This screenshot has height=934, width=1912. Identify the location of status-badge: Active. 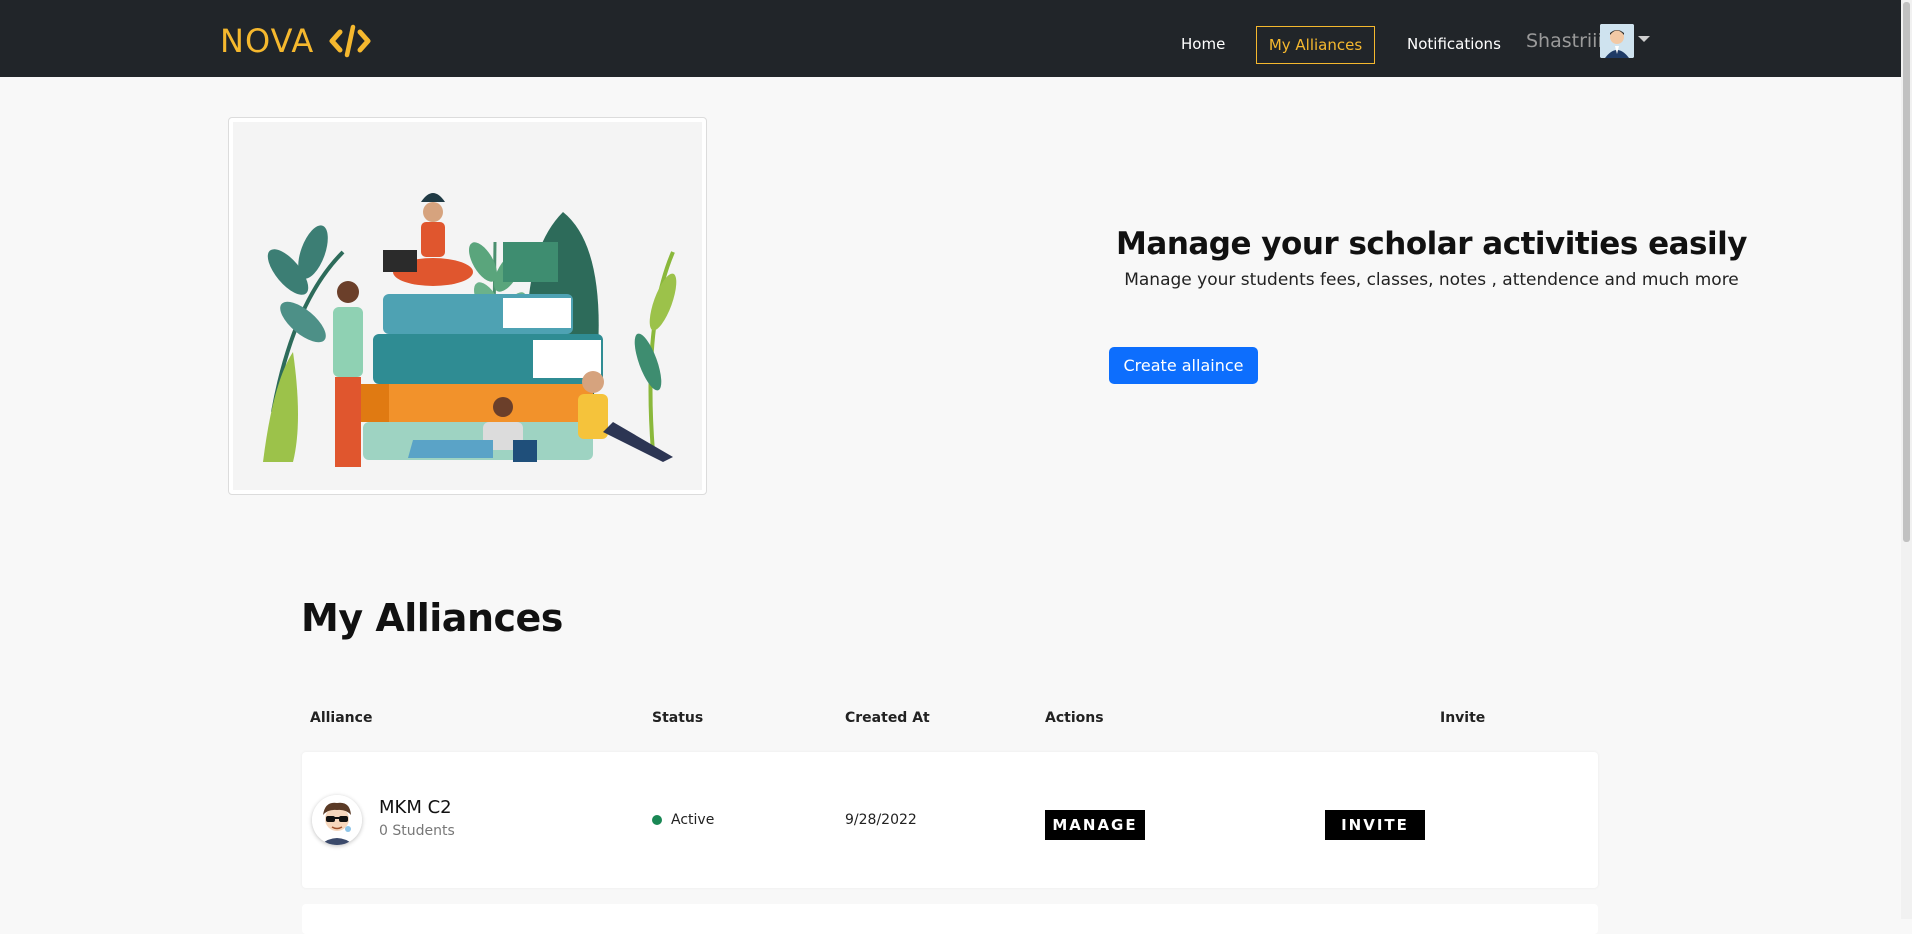
(683, 820).